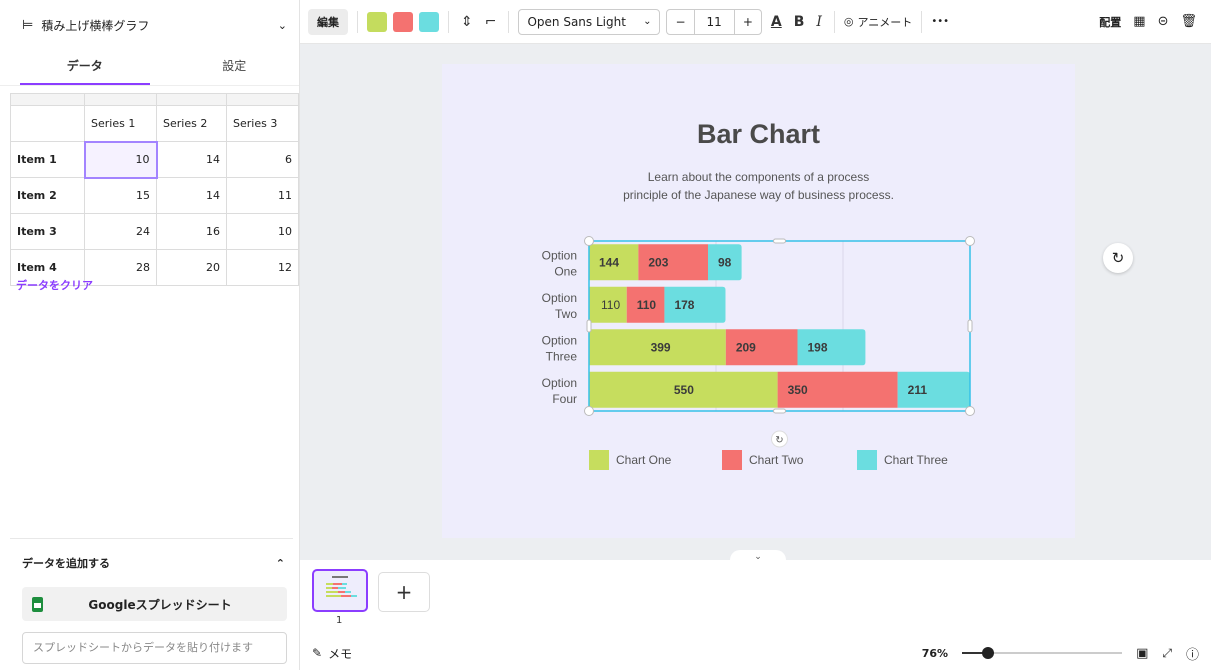 The width and height of the screenshot is (1211, 670). What do you see at coordinates (280, 563) in the screenshot?
I see `chevron-up-icon: ⌃` at bounding box center [280, 563].